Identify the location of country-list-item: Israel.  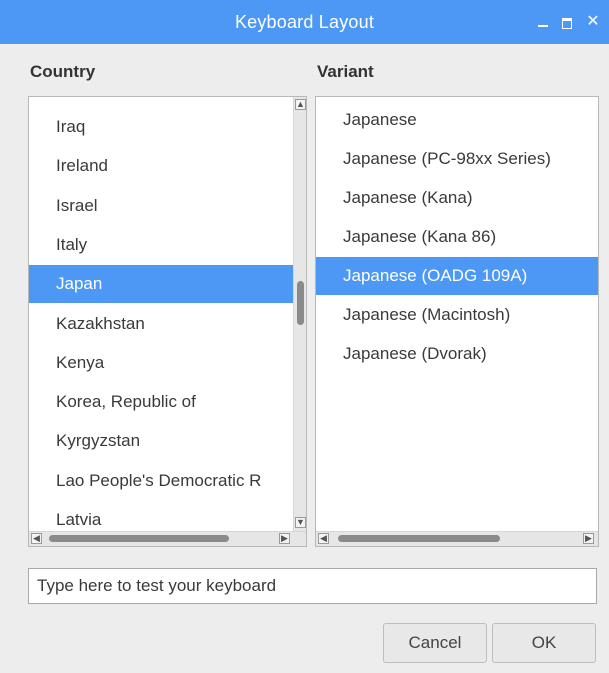
(161, 206).